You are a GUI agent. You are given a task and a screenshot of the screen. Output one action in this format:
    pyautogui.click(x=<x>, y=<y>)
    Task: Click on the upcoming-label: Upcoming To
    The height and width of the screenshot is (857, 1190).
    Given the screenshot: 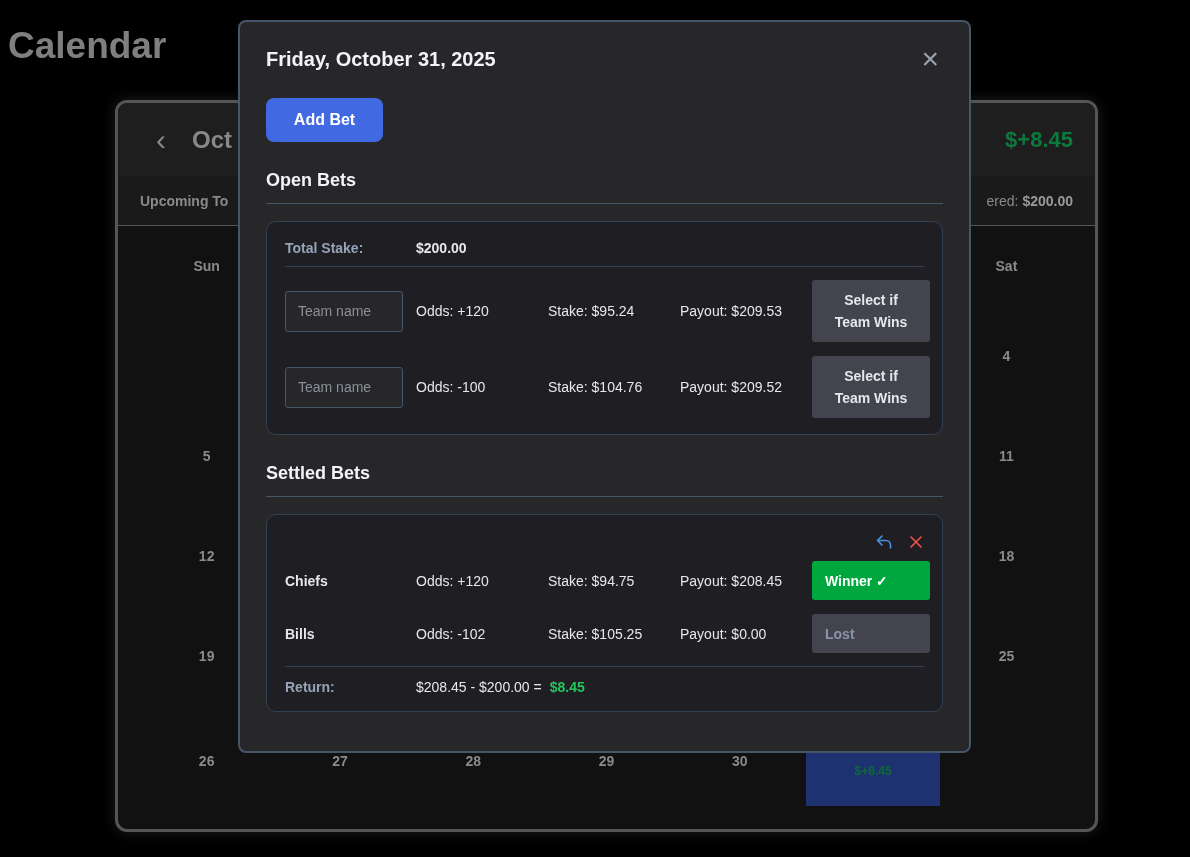 What is the action you would take?
    pyautogui.click(x=184, y=200)
    